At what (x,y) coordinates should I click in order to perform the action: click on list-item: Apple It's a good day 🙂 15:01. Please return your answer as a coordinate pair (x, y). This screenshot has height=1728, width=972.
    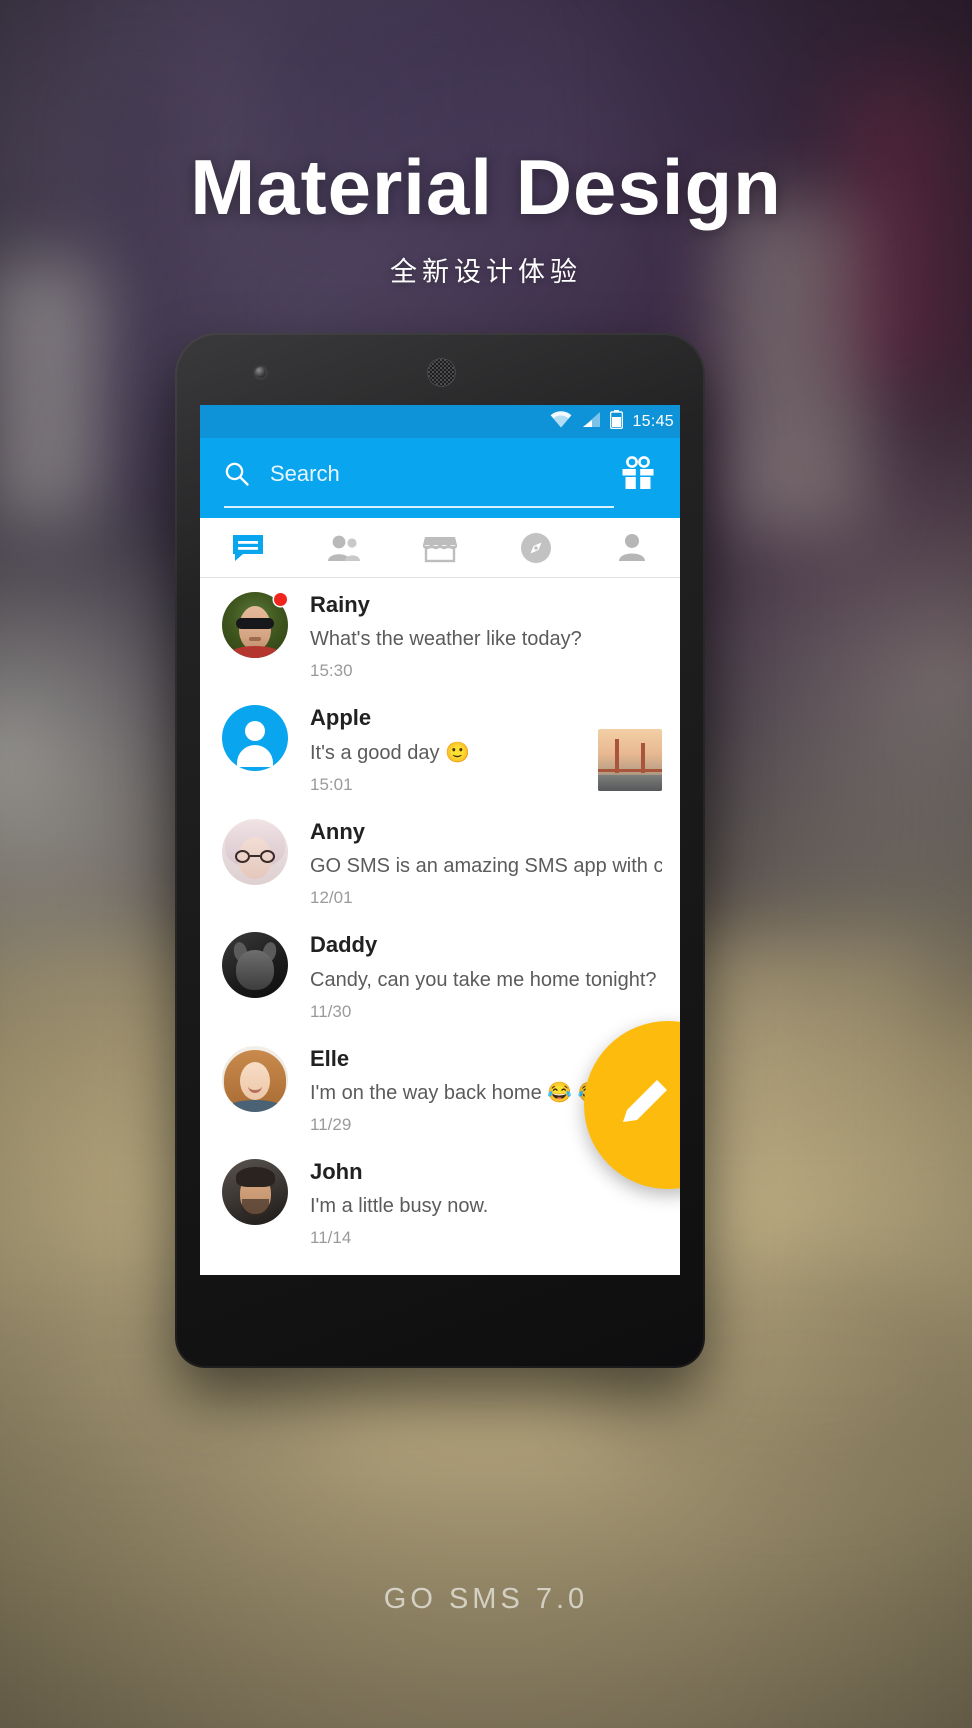
    Looking at the image, I should click on (440, 747).